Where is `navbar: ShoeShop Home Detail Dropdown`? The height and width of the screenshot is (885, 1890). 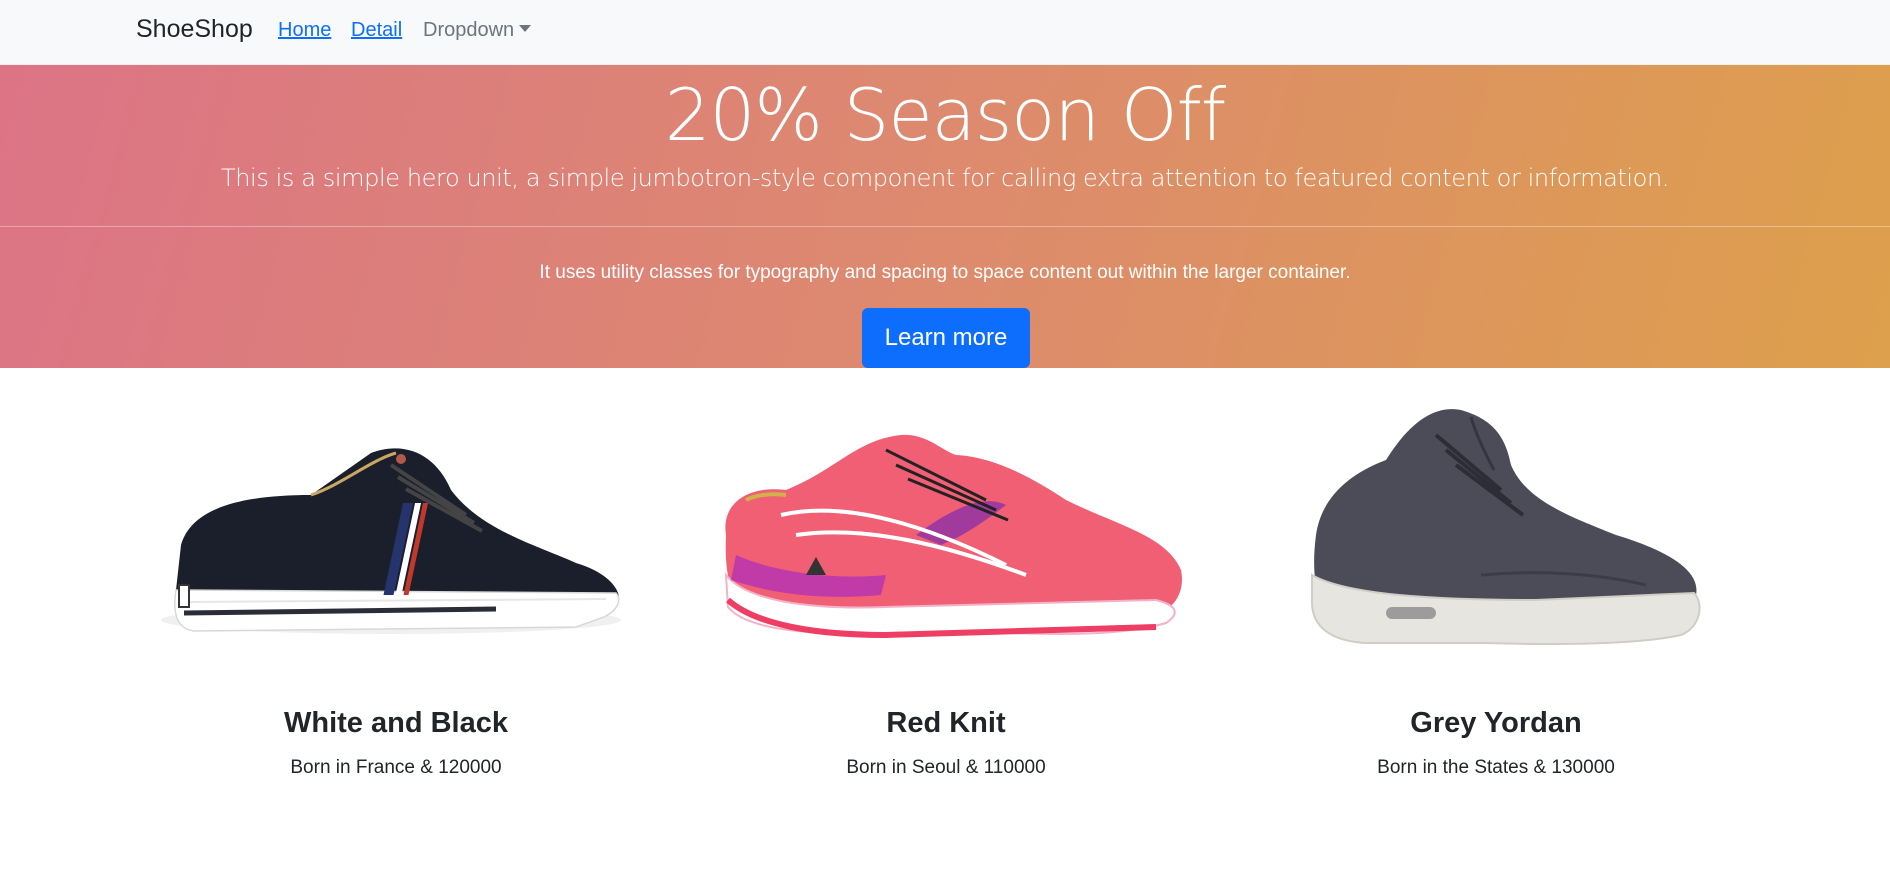 navbar: ShoeShop Home Detail Dropdown is located at coordinates (945, 32).